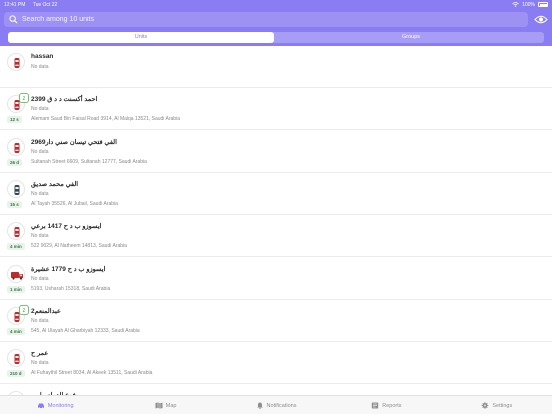  I want to click on battery-percent: 100%, so click(528, 4).